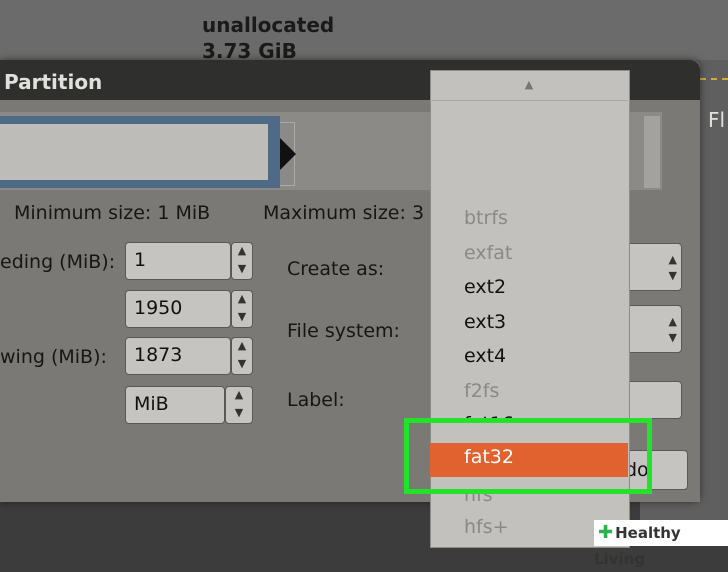 The image size is (728, 572). I want to click on unallocated-strip, so click(652, 152).